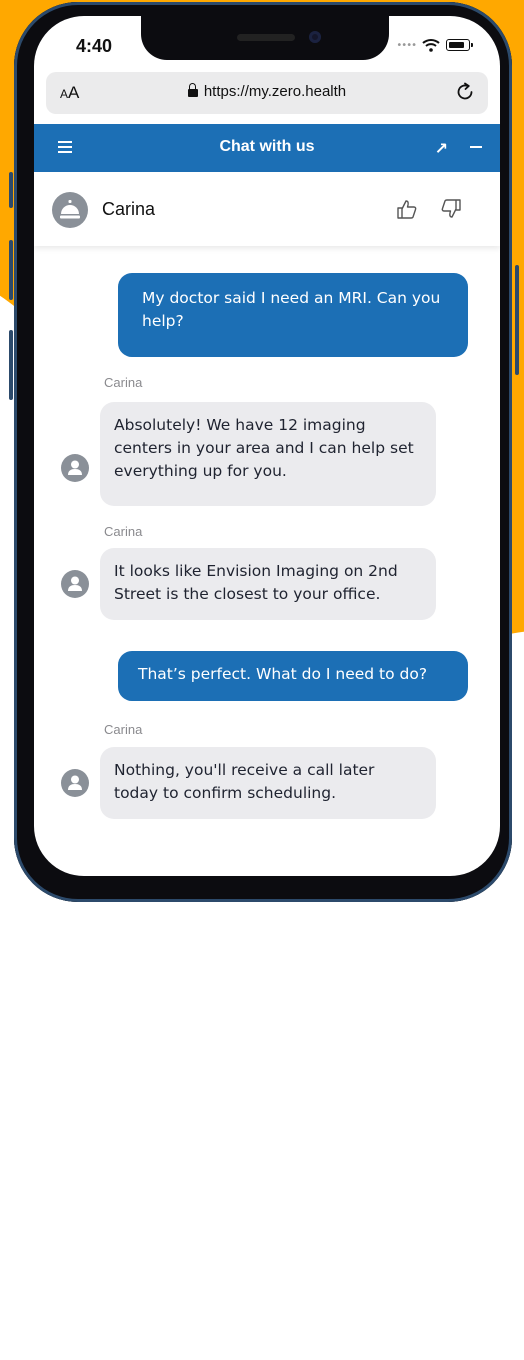 The height and width of the screenshot is (1360, 524). I want to click on phone-side-button, so click(11, 190).